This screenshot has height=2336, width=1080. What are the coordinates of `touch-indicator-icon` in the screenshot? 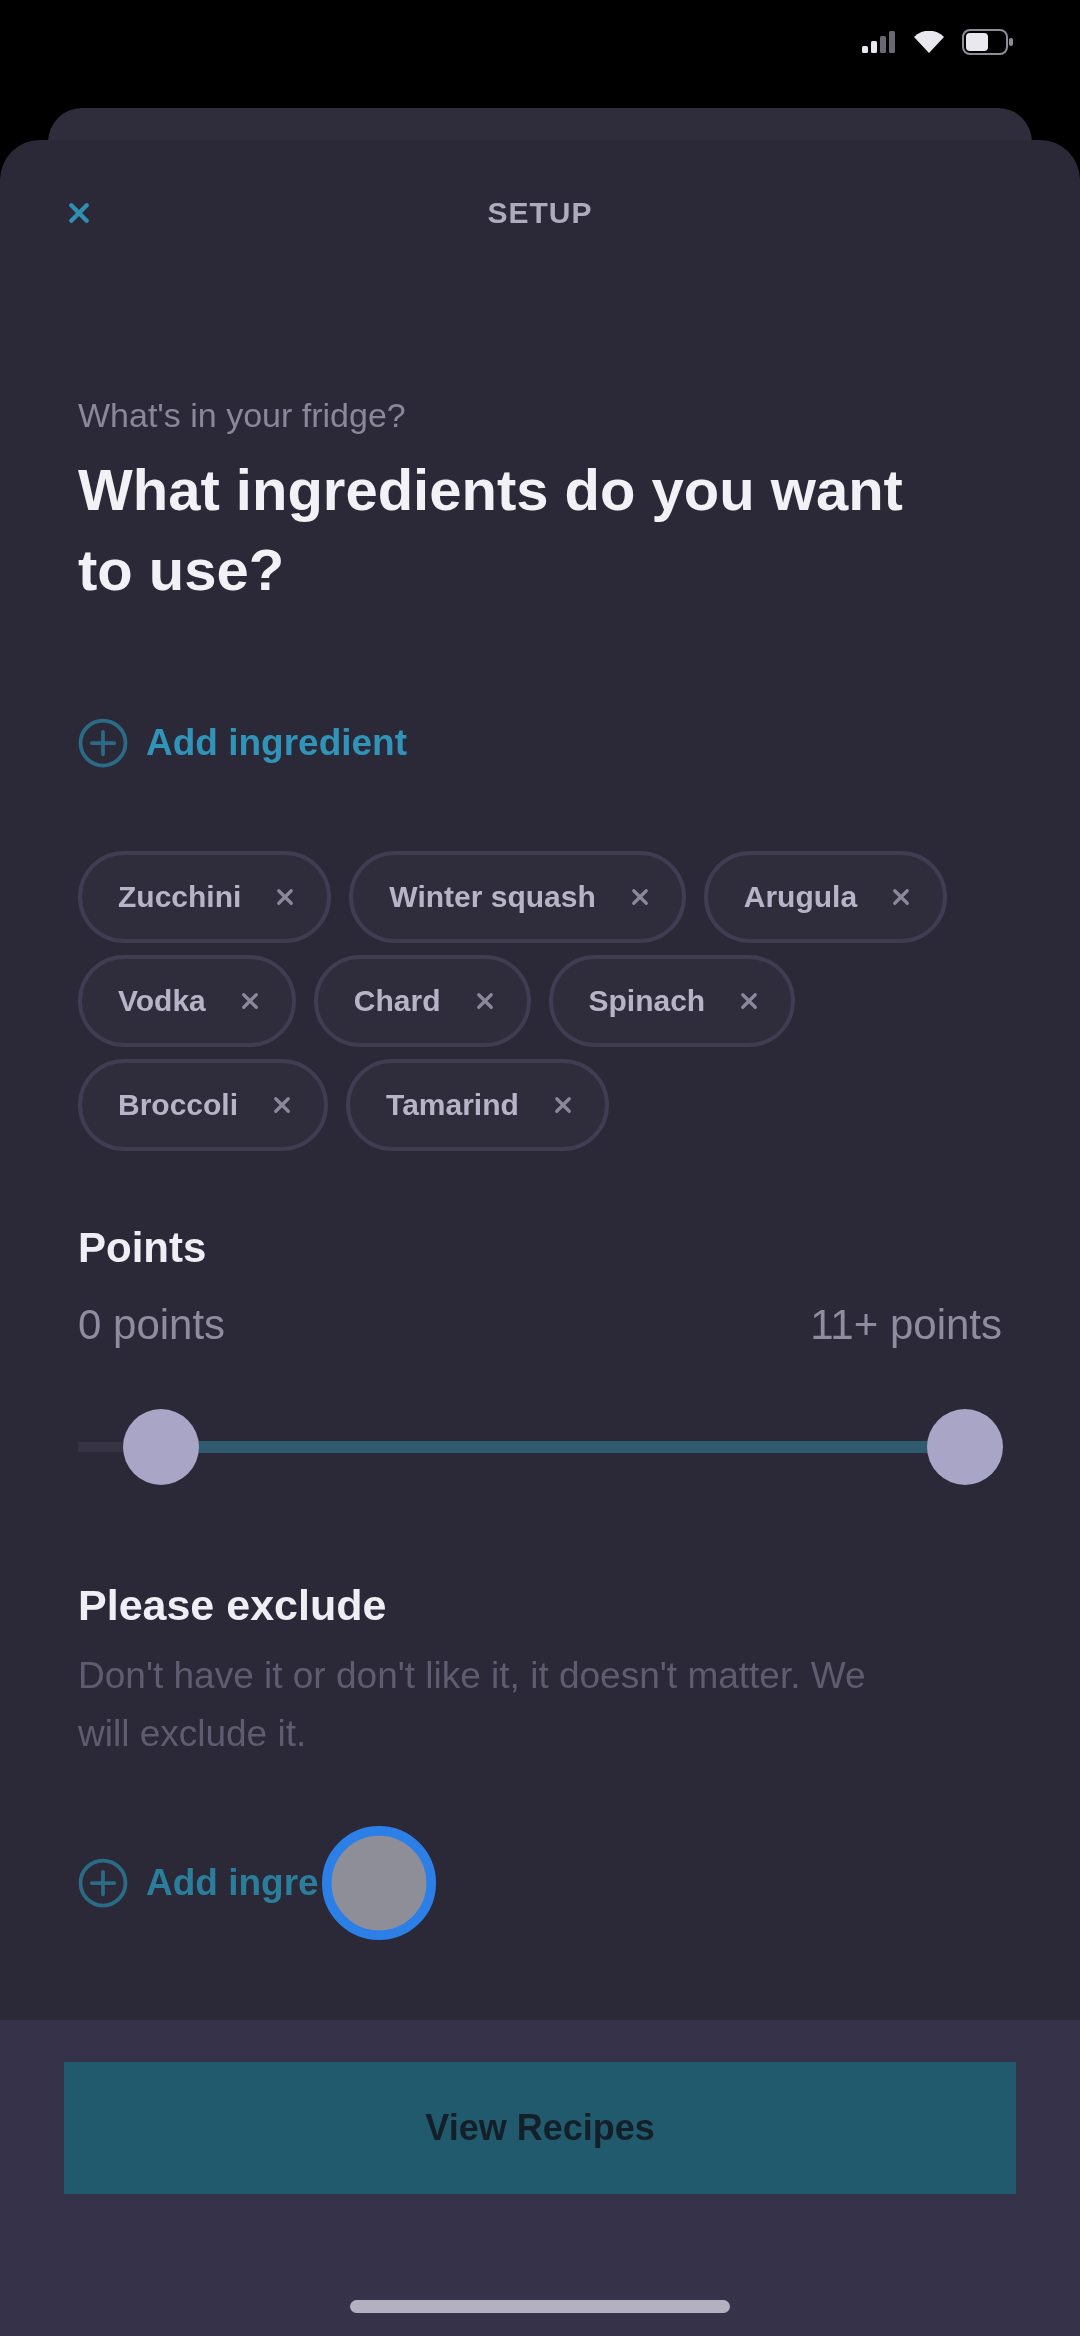 It's located at (378, 1883).